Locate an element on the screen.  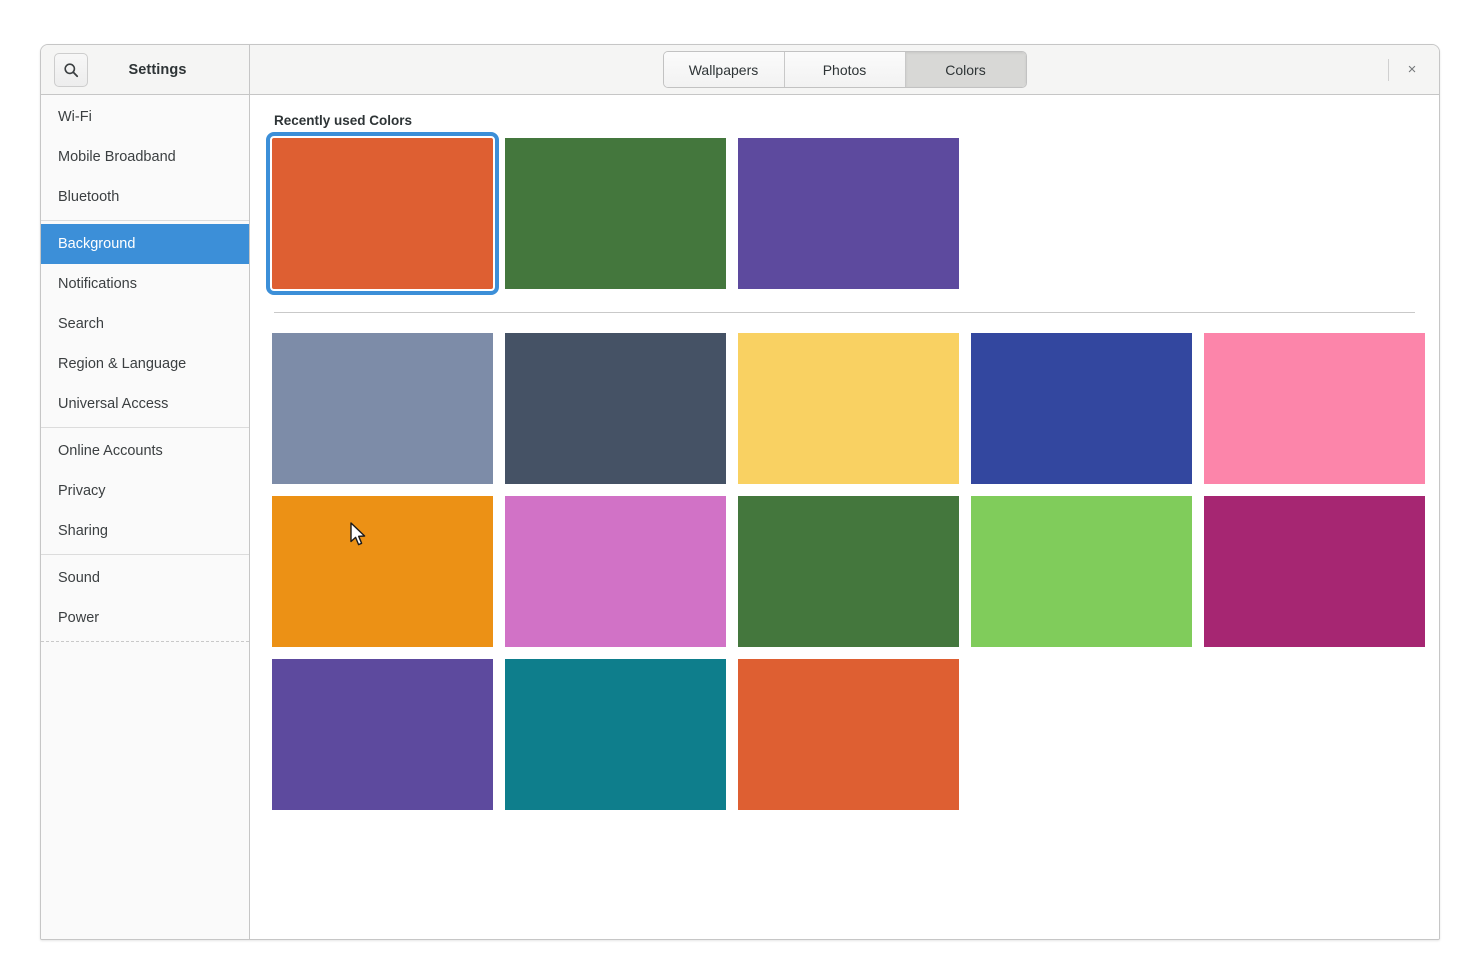
sidebar-item-search: Search is located at coordinates (145, 324).